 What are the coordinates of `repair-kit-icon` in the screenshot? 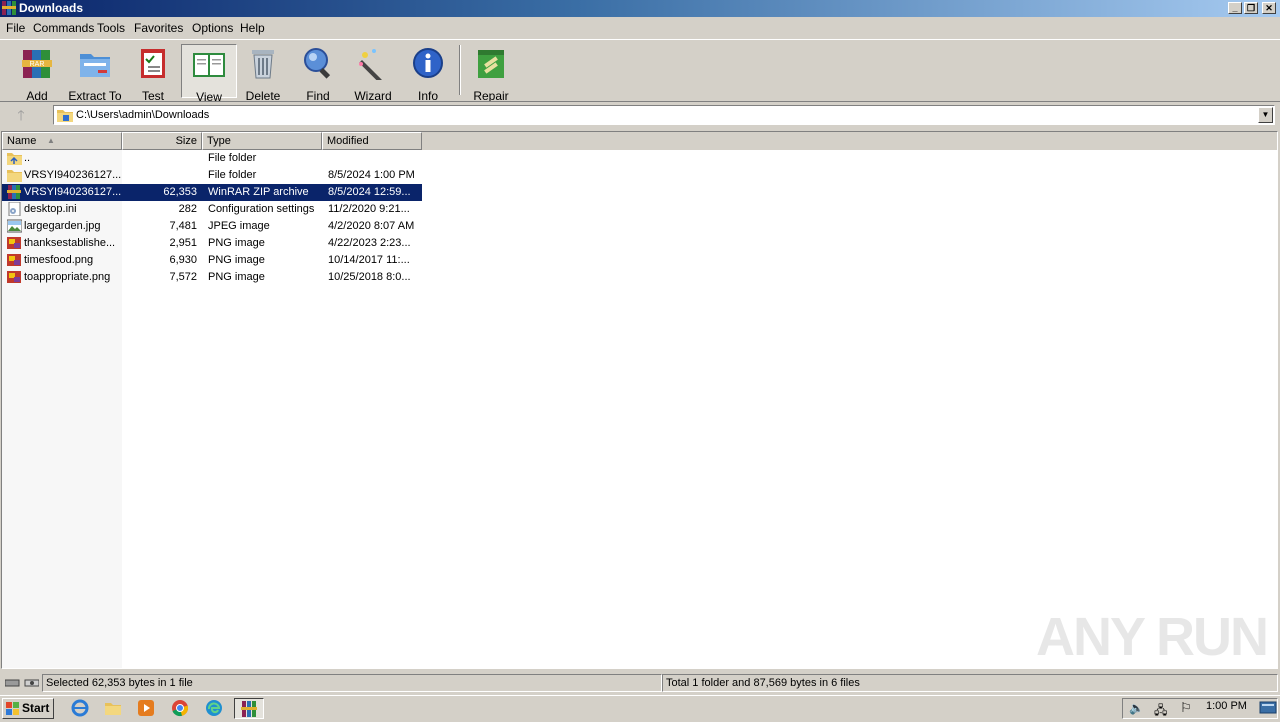 It's located at (491, 64).